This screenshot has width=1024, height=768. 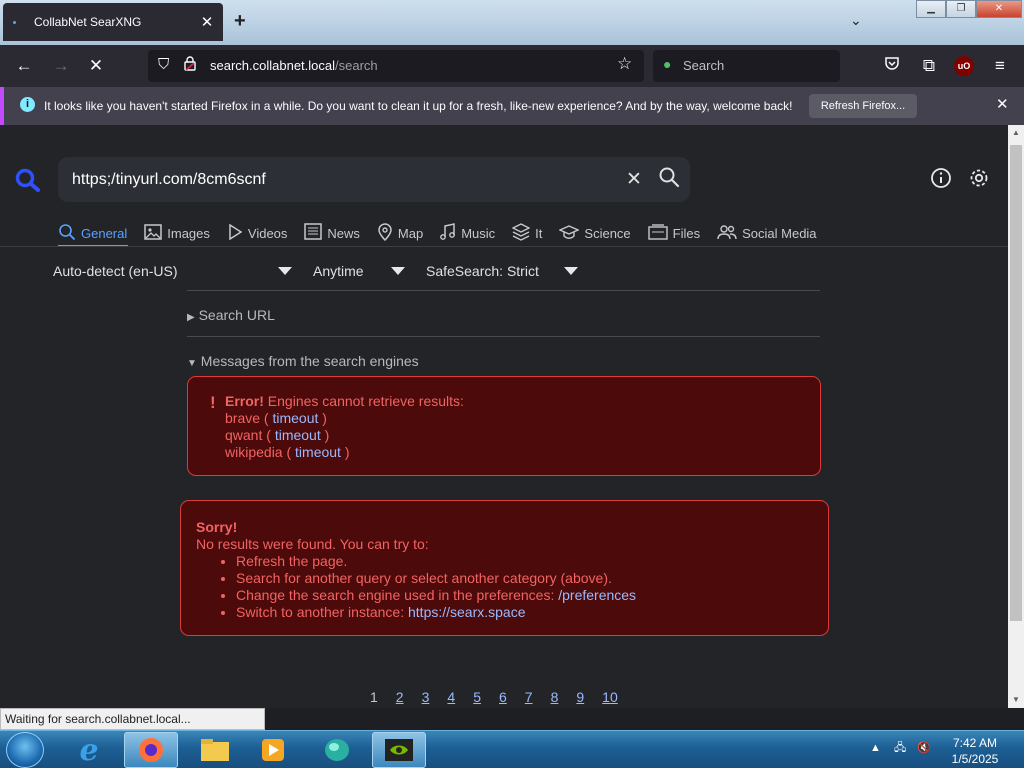 I want to click on tab-it: It, so click(x=526, y=233).